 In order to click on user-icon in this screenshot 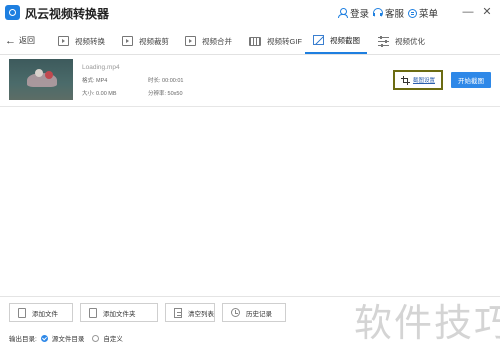, I will do `click(343, 13)`.